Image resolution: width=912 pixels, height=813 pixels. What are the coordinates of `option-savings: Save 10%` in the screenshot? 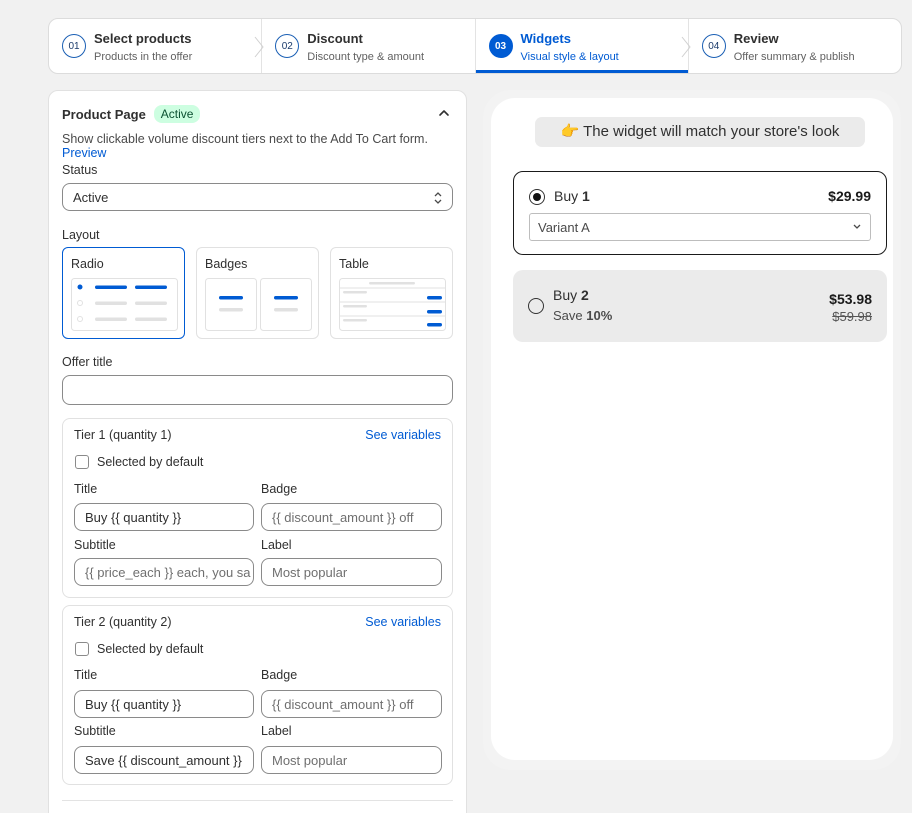 It's located at (582, 315).